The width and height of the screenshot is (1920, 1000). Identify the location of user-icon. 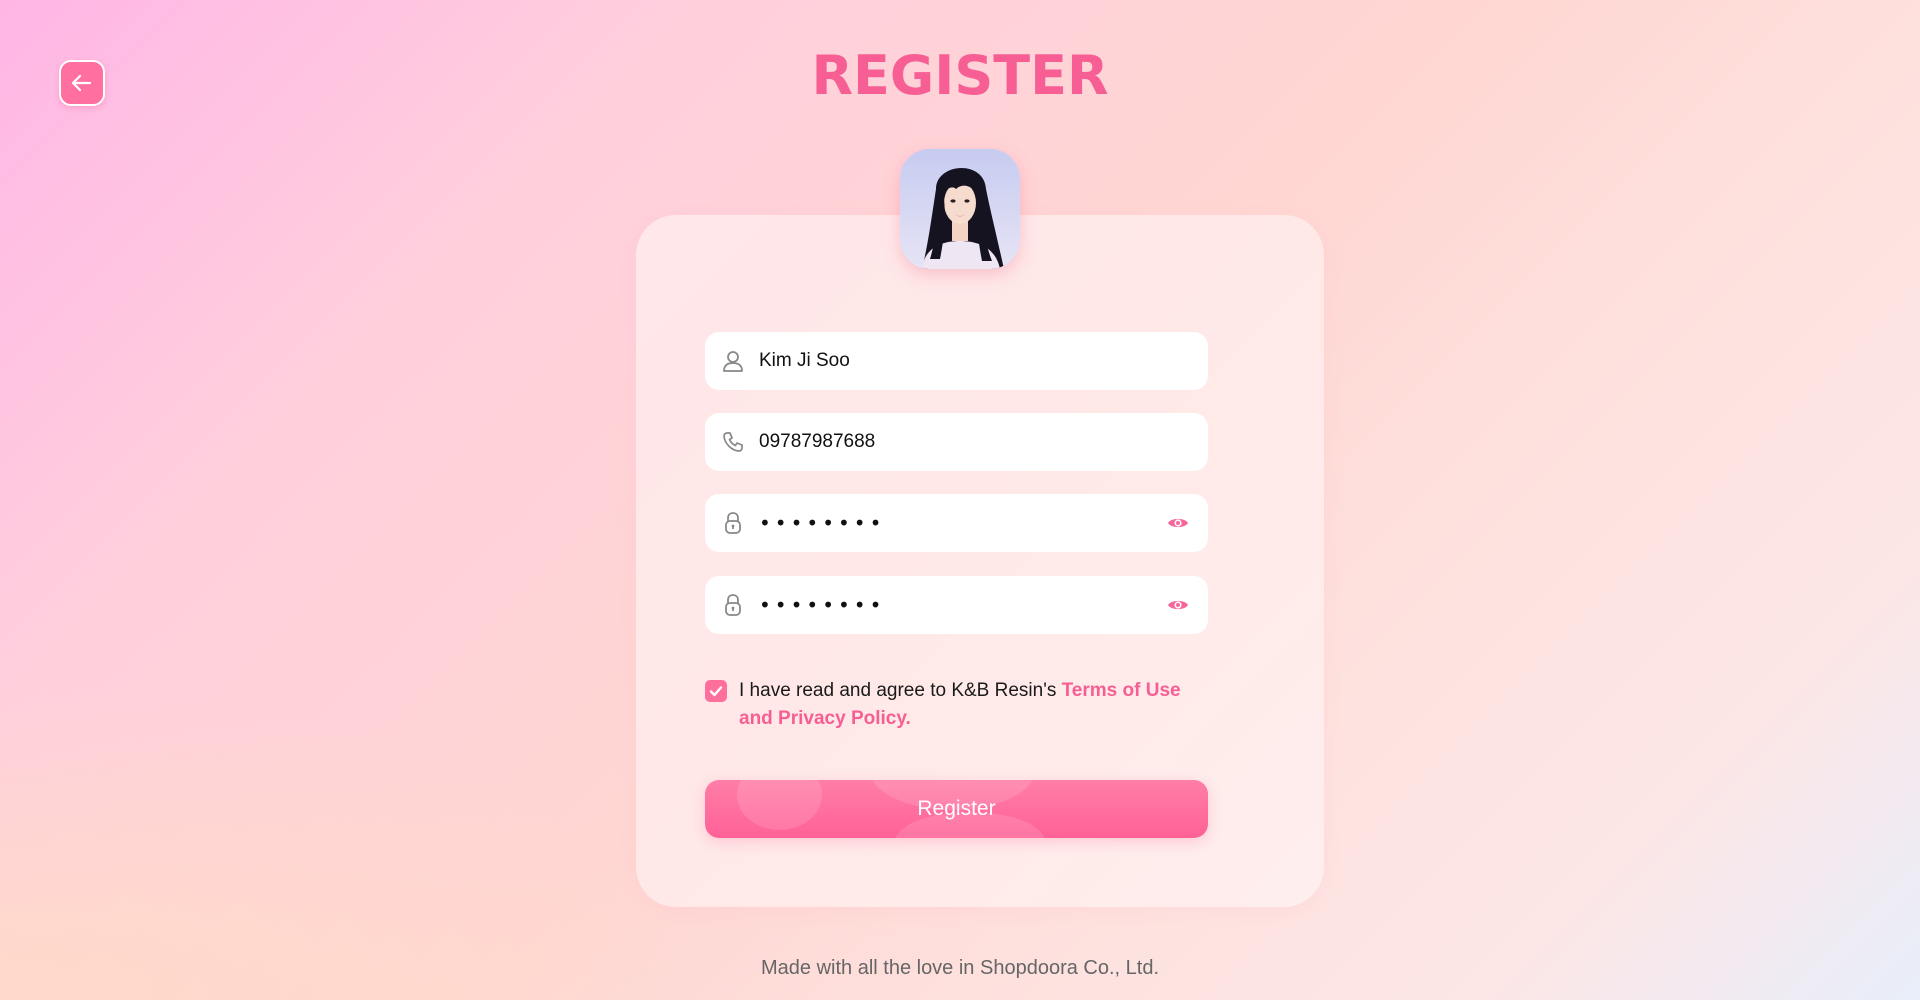
(733, 361).